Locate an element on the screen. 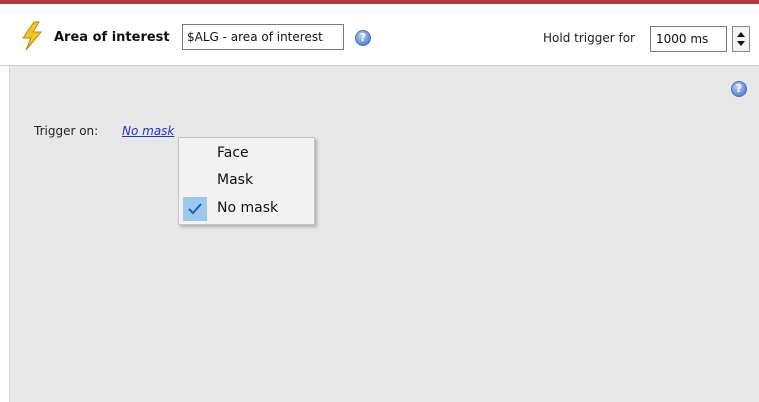 This screenshot has height=402, width=759. menu-item-face: Face is located at coordinates (246, 154).